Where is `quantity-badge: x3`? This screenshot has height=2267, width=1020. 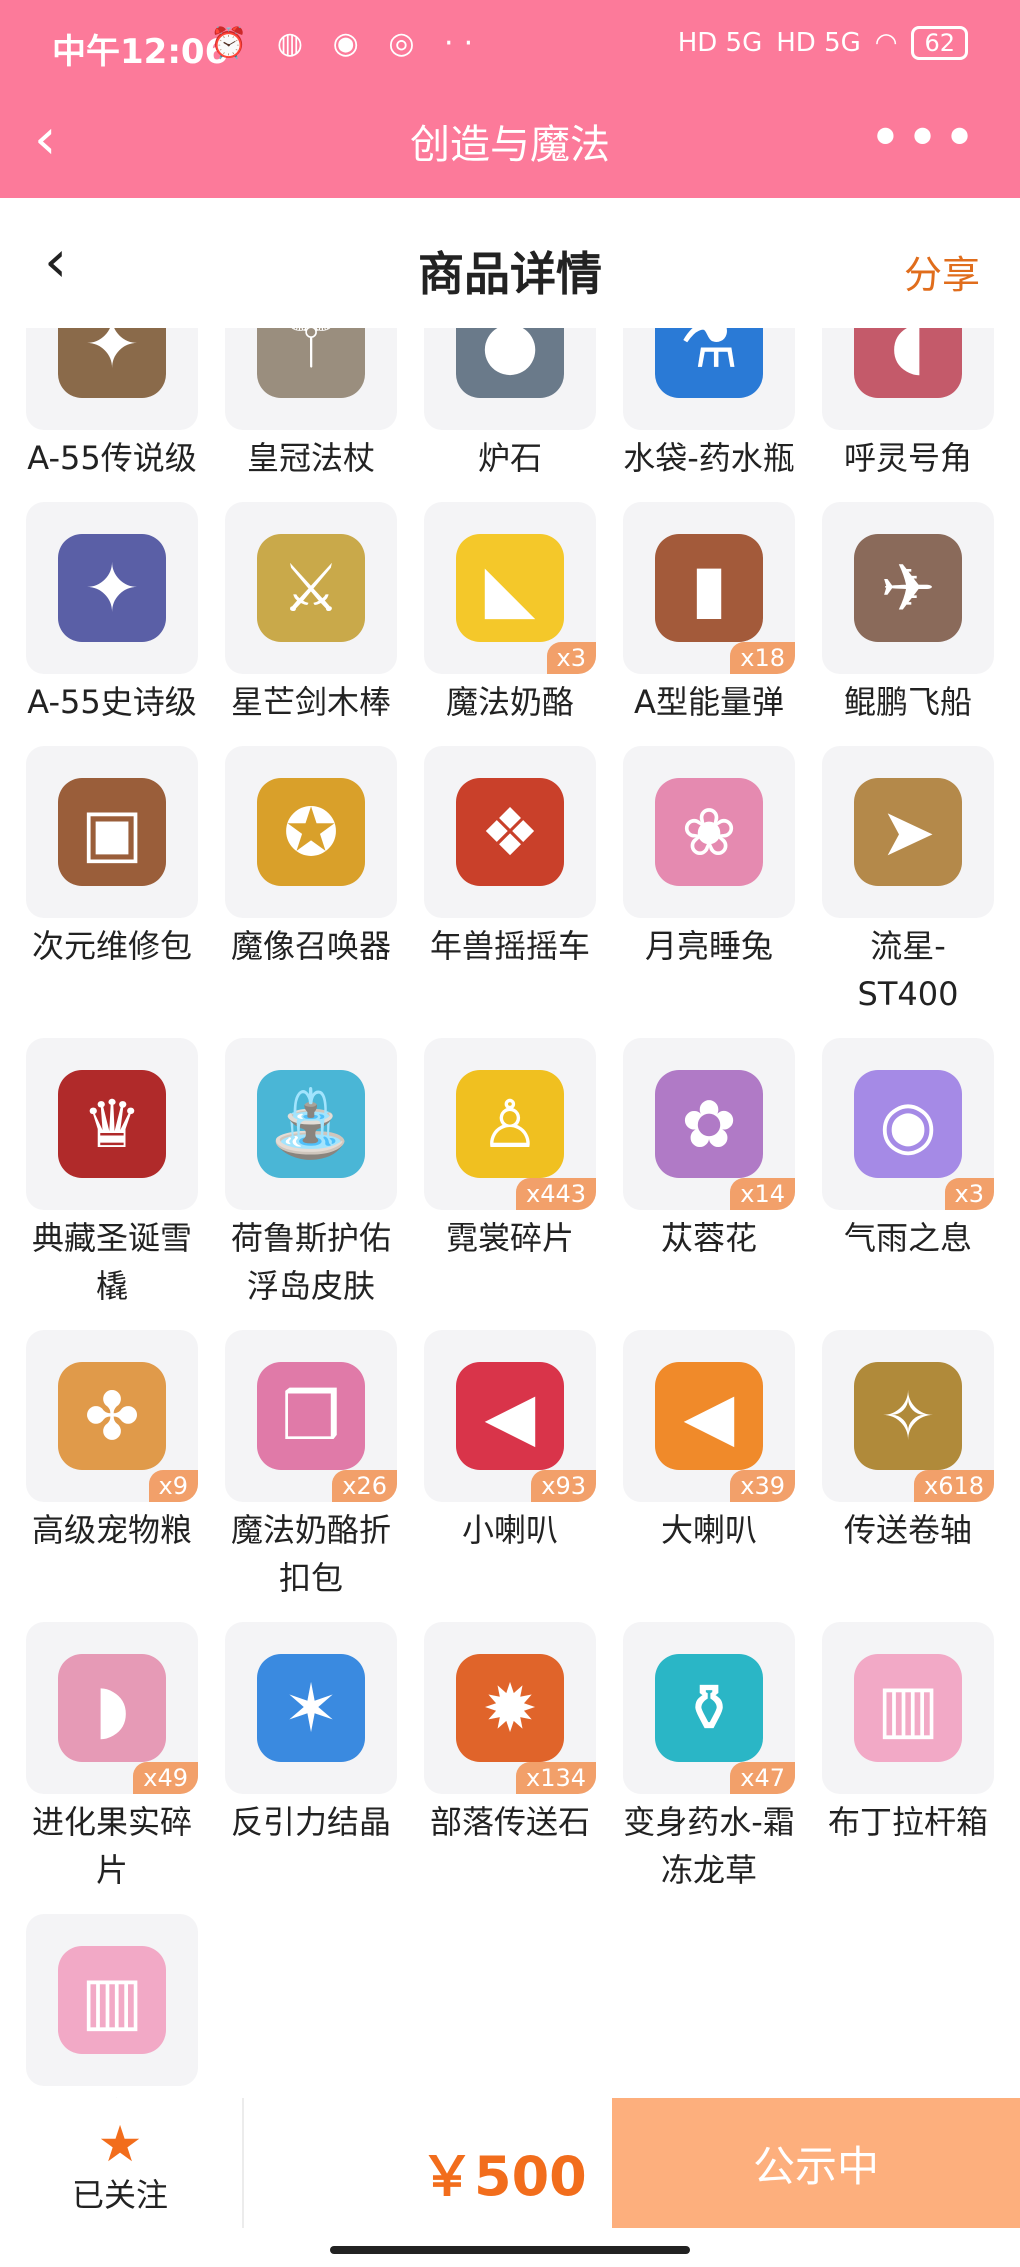
quantity-badge: x3 is located at coordinates (969, 1194).